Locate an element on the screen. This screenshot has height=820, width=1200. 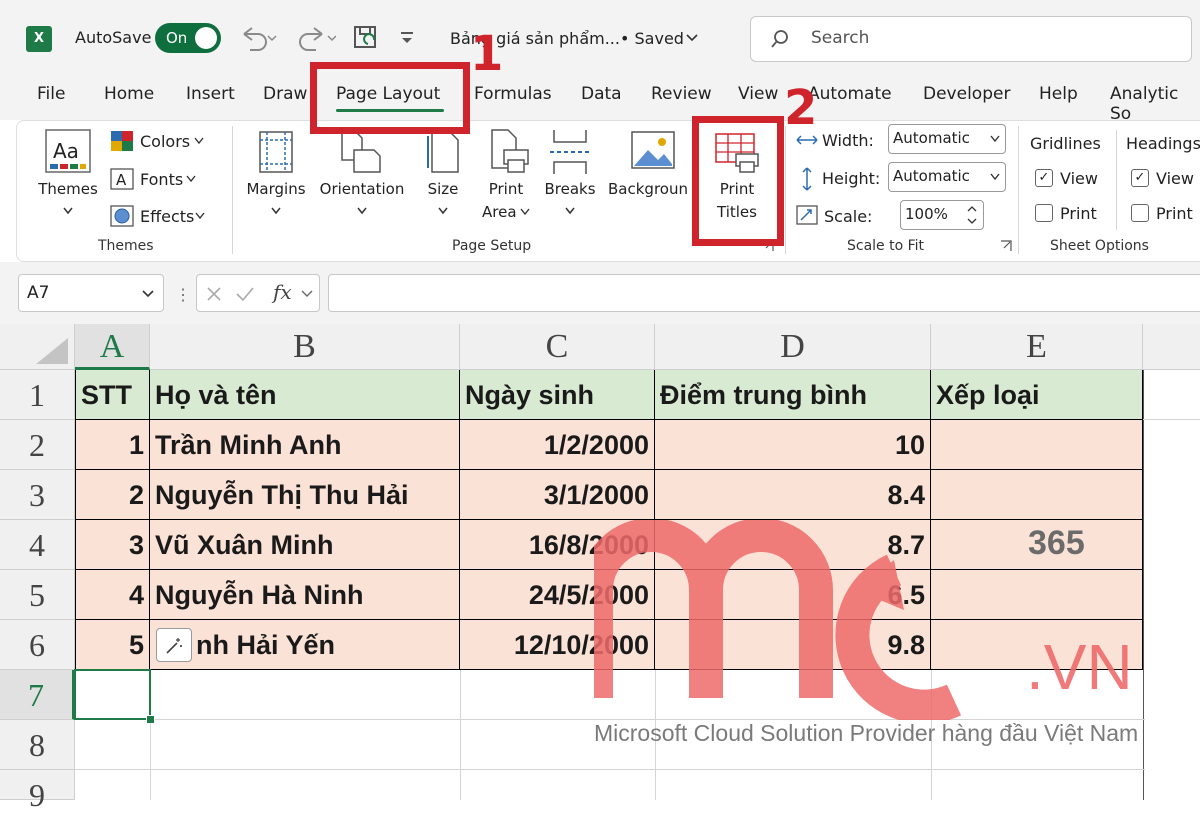
undo-icon is located at coordinates (258, 38).